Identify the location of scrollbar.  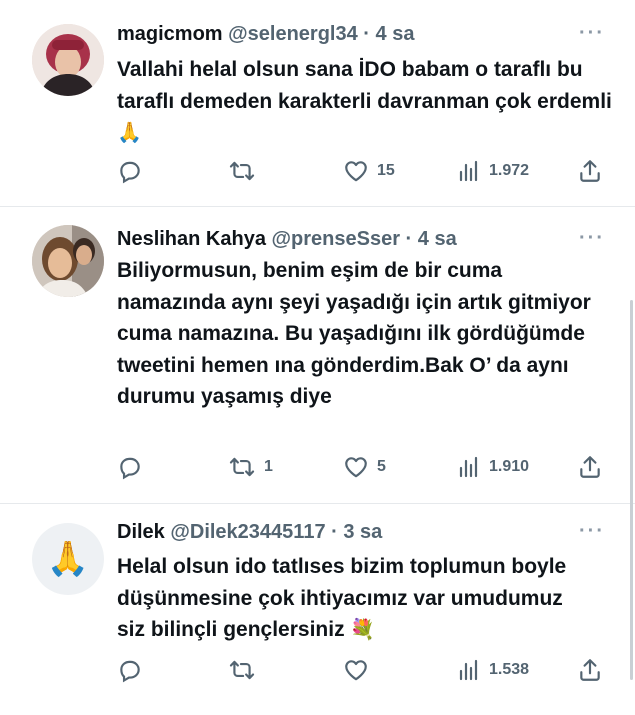
(631, 490).